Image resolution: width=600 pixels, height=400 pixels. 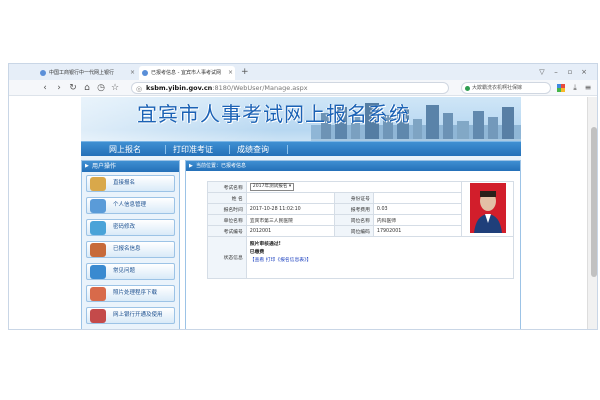 What do you see at coordinates (575, 88) in the screenshot?
I see `download-icon: ⤓` at bounding box center [575, 88].